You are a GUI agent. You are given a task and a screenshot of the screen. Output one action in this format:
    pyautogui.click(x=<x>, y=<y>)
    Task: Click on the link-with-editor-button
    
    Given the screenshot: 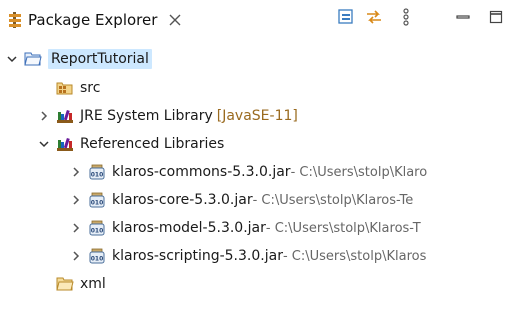 What is the action you would take?
    pyautogui.click(x=374, y=19)
    